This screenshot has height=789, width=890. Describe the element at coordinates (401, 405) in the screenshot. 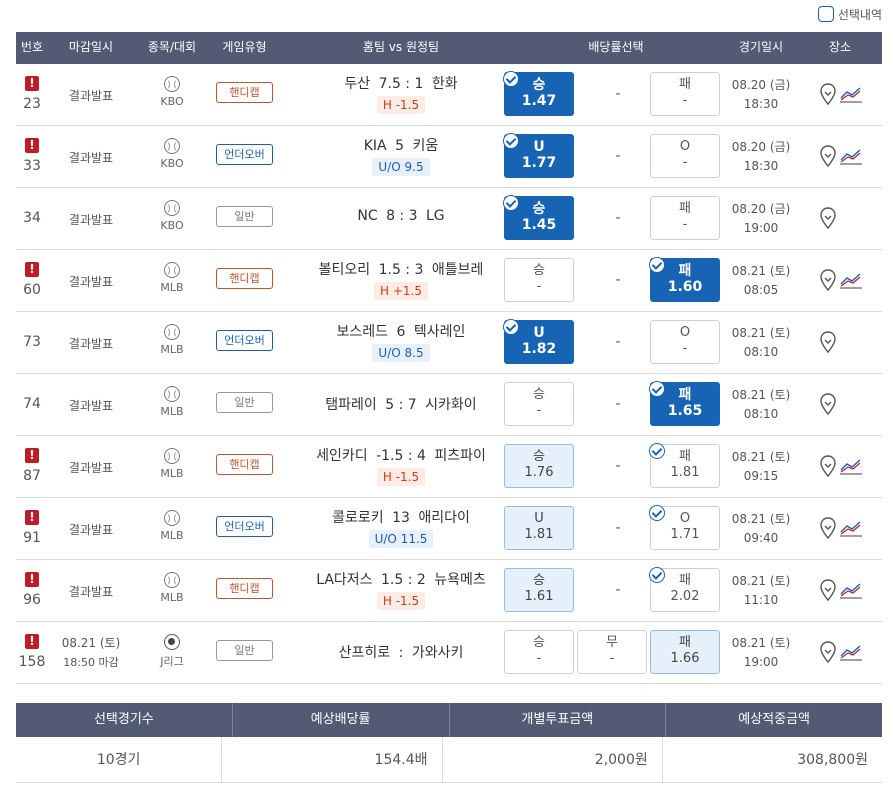

I see `match-score: 5 : 7` at that location.